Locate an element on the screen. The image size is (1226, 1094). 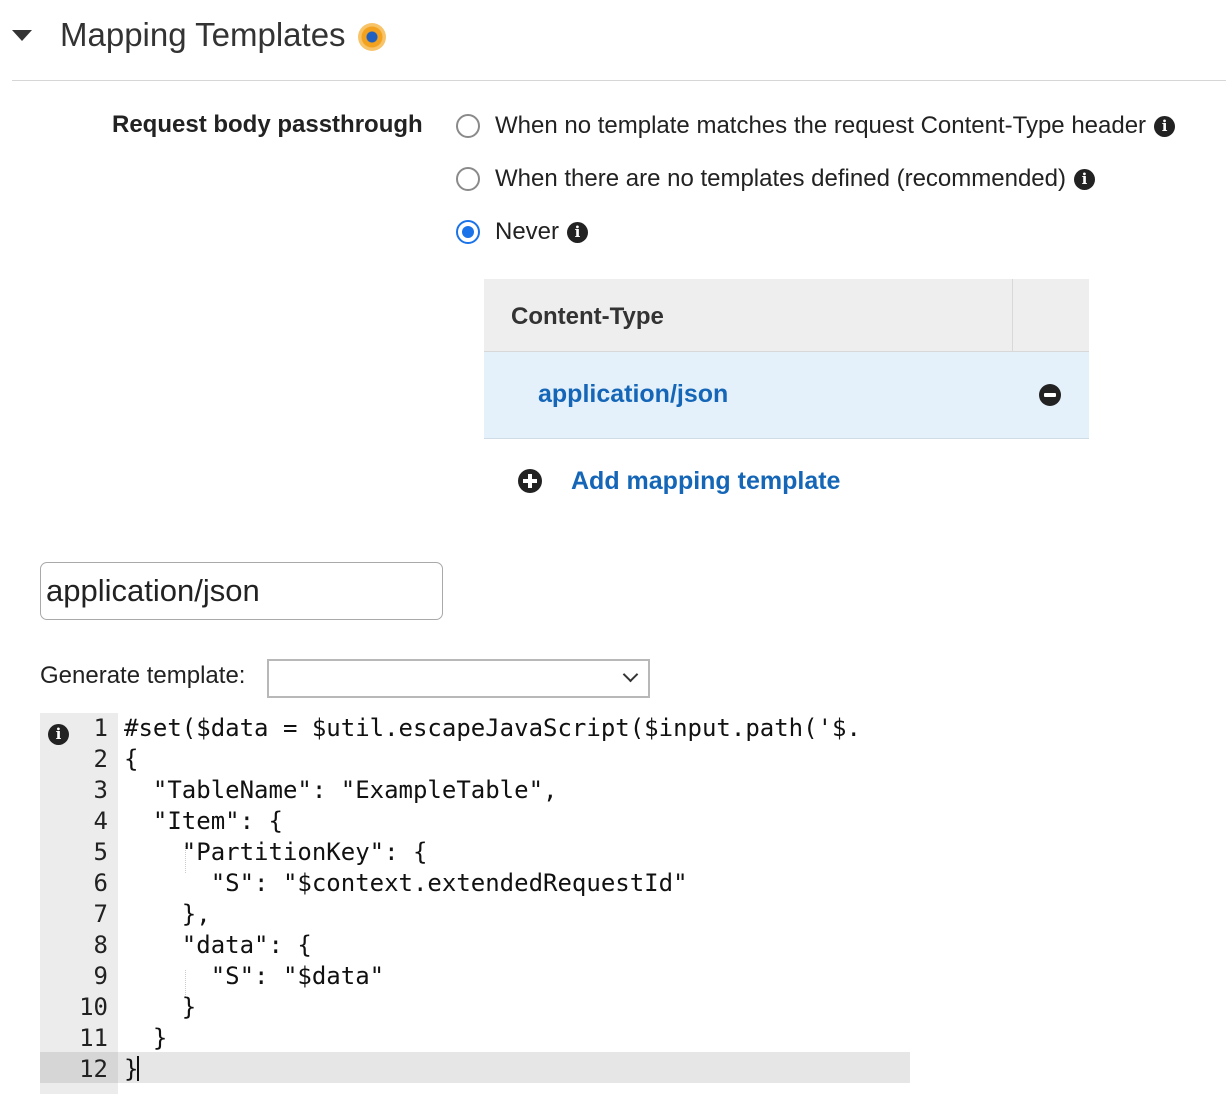
caret-down-icon is located at coordinates (22, 35).